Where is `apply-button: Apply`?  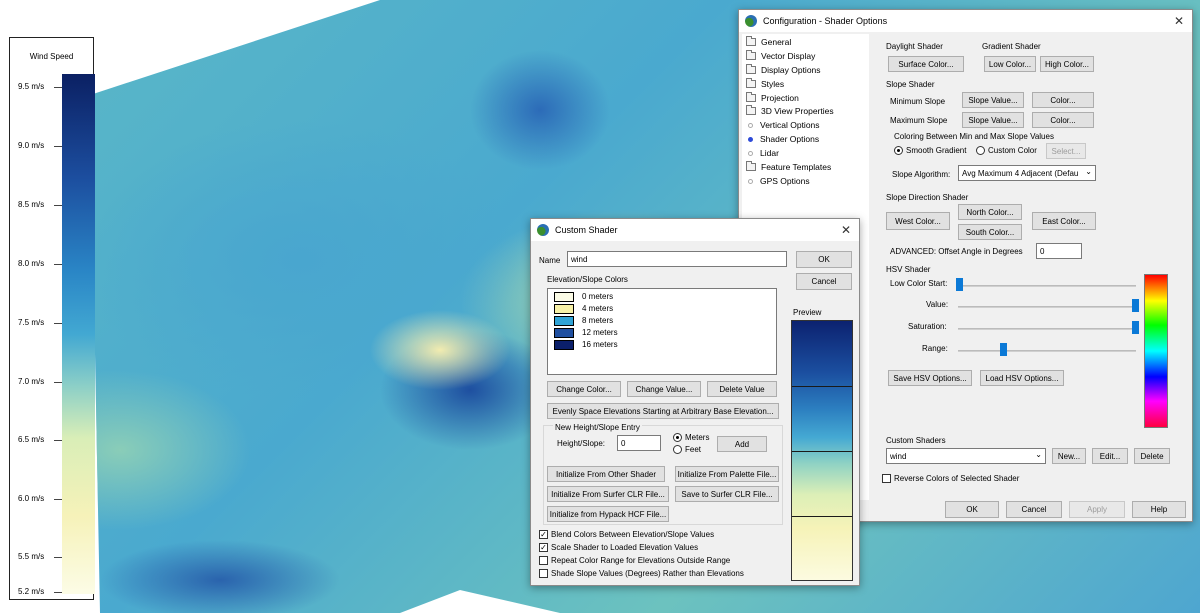
apply-button: Apply is located at coordinates (1097, 509).